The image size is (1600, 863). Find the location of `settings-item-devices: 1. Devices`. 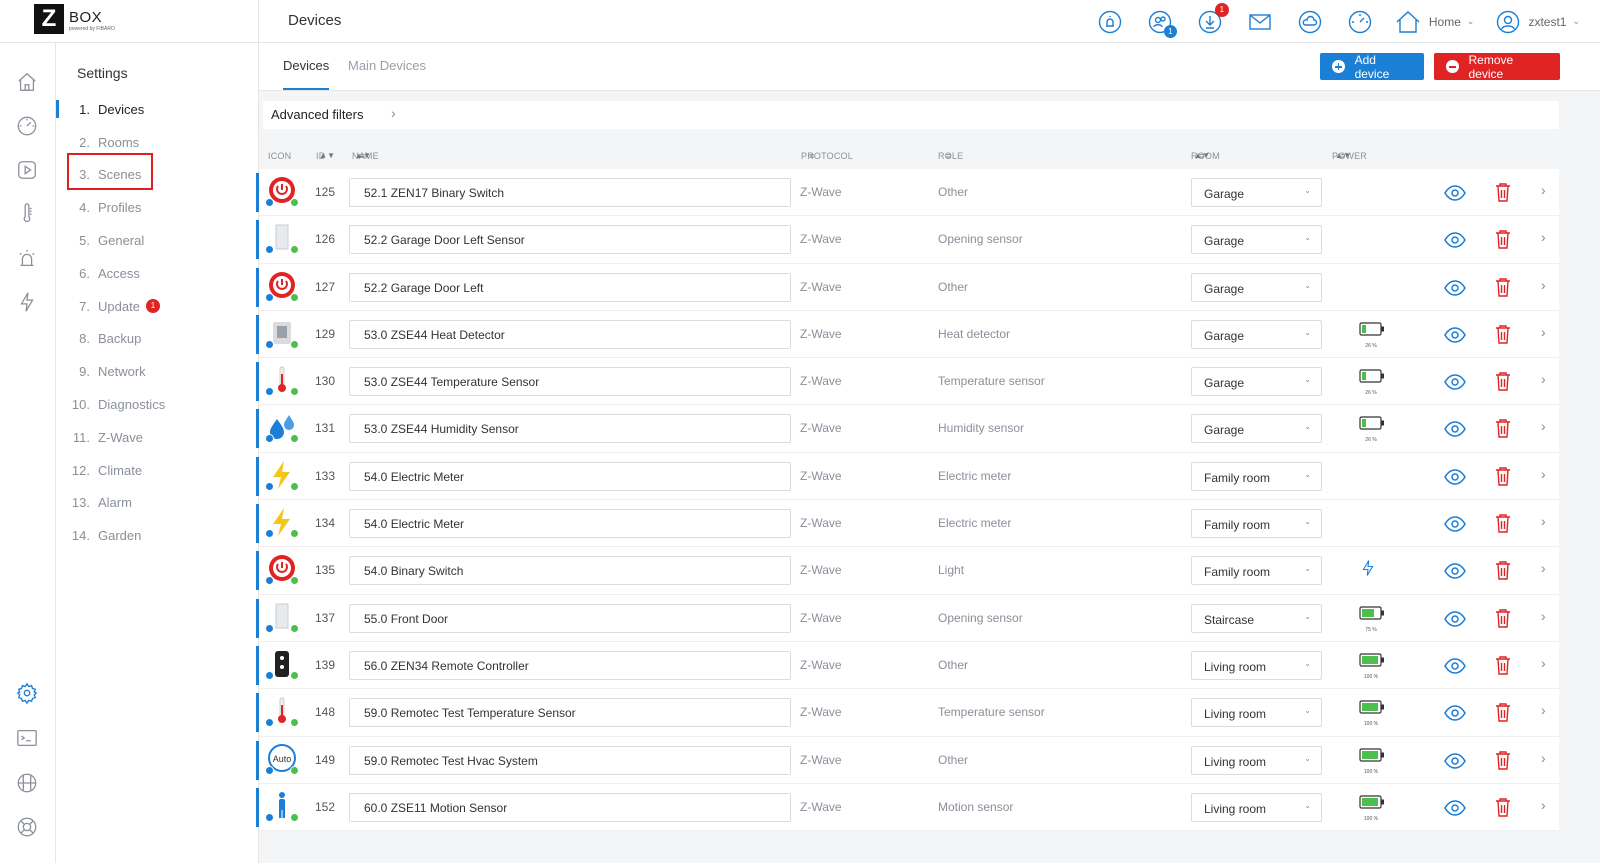

settings-item-devices: 1. Devices is located at coordinates (157, 109).